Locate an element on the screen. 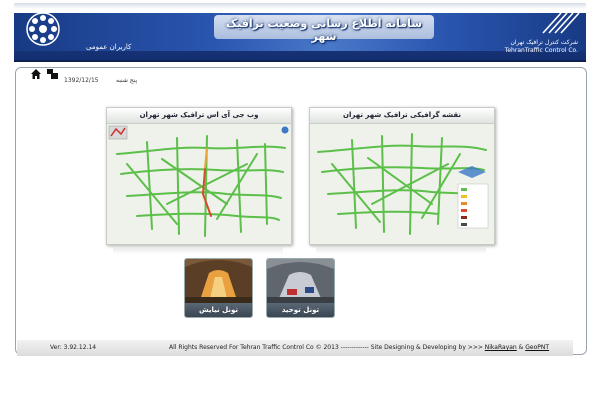 This screenshot has height=418, width=600. company-logo-icon is located at coordinates (561, 23).